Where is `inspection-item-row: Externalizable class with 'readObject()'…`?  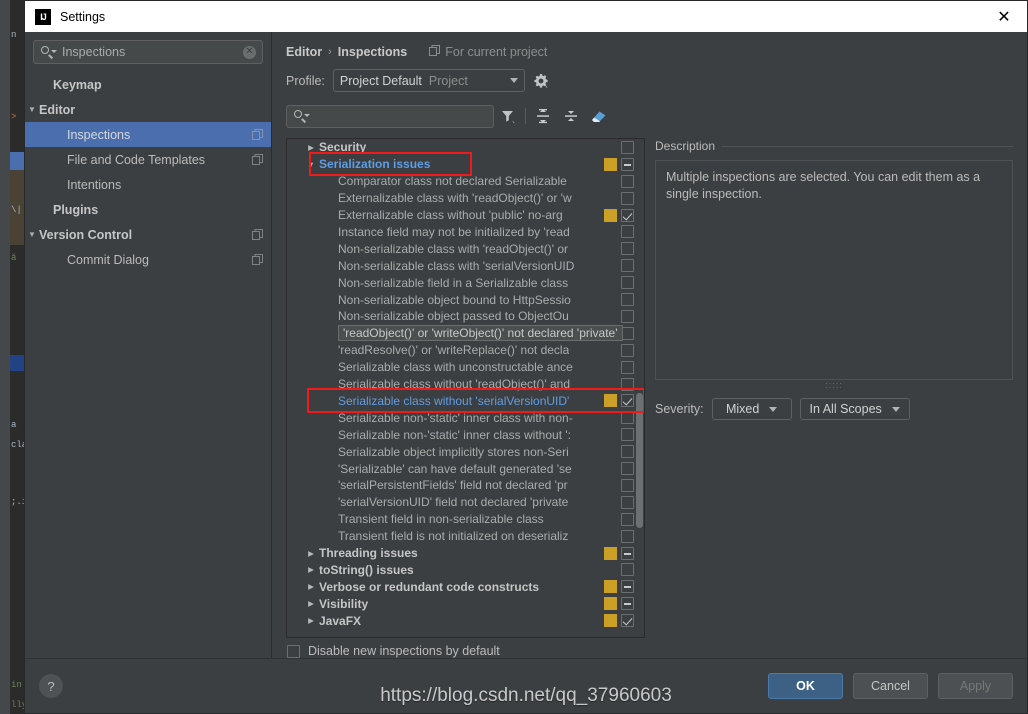
inspection-item-row: Externalizable class with 'readObject()'… is located at coordinates (465, 198).